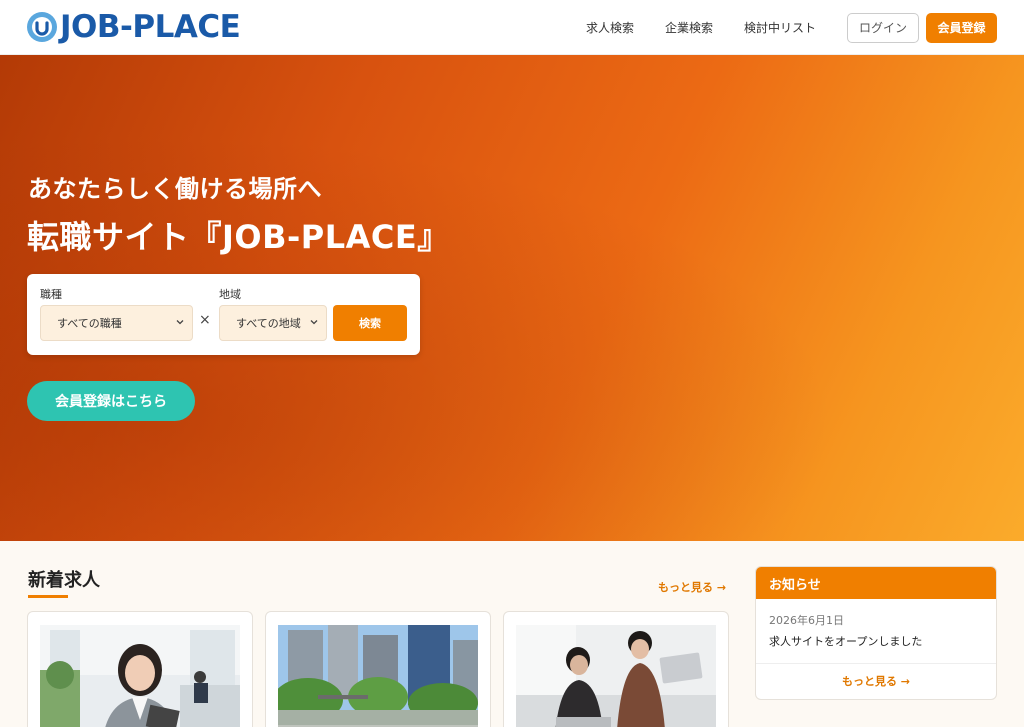 The image size is (1024, 727). I want to click on notice-panel: お知らせ 2026年6月1日 求人サイトをオープンしました もっと見る →, so click(876, 633).